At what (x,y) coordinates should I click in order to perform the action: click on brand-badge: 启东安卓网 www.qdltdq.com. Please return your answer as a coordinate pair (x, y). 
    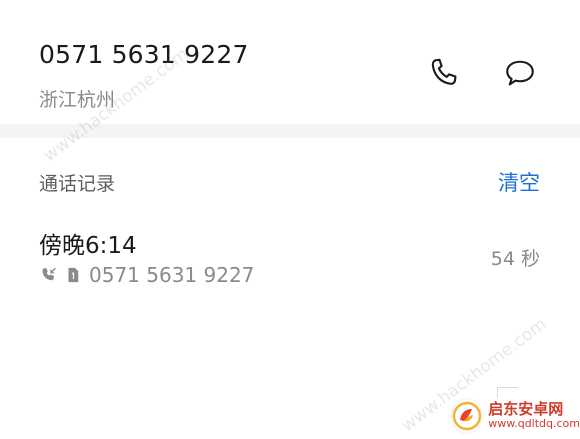
    Looking at the image, I should click on (516, 416).